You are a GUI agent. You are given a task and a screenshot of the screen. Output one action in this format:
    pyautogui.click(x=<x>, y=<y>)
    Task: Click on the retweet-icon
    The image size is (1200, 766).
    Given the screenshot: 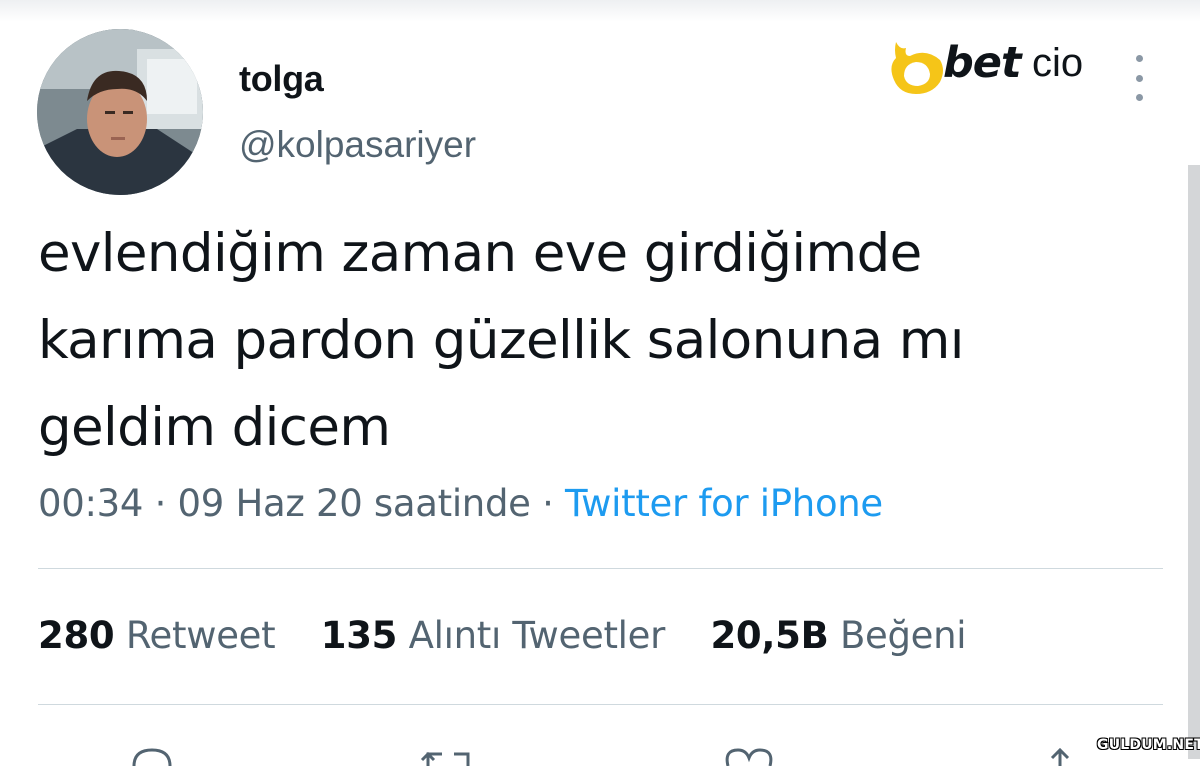 What is the action you would take?
    pyautogui.click(x=448, y=756)
    